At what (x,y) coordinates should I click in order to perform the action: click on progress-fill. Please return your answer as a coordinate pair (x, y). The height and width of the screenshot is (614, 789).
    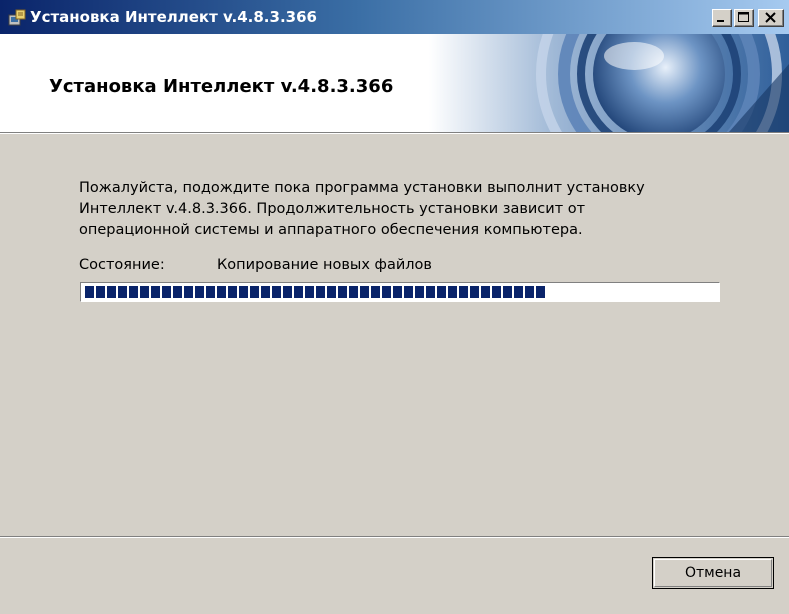
    Looking at the image, I should click on (315, 292).